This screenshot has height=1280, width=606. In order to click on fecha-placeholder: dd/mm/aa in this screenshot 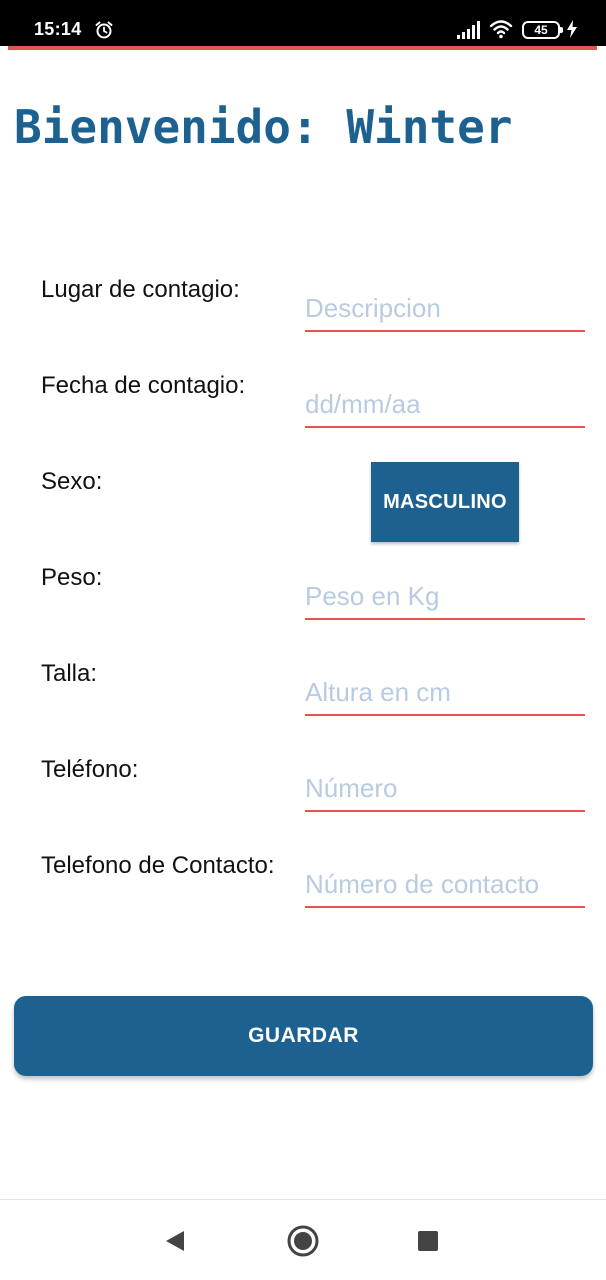, I will do `click(363, 404)`.